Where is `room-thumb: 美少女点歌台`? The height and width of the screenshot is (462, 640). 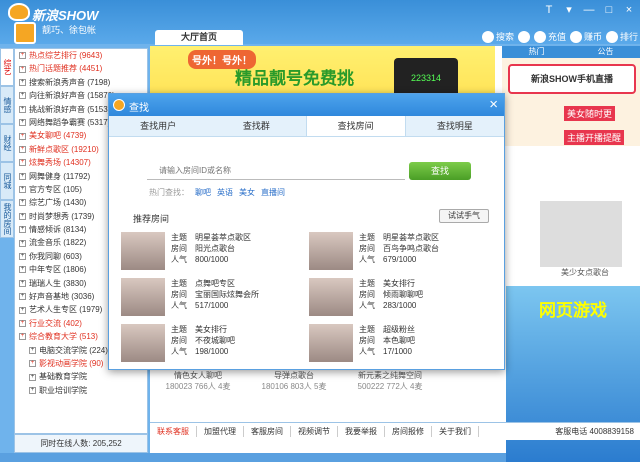 room-thumb: 美少女点歌台 is located at coordinates (585, 239).